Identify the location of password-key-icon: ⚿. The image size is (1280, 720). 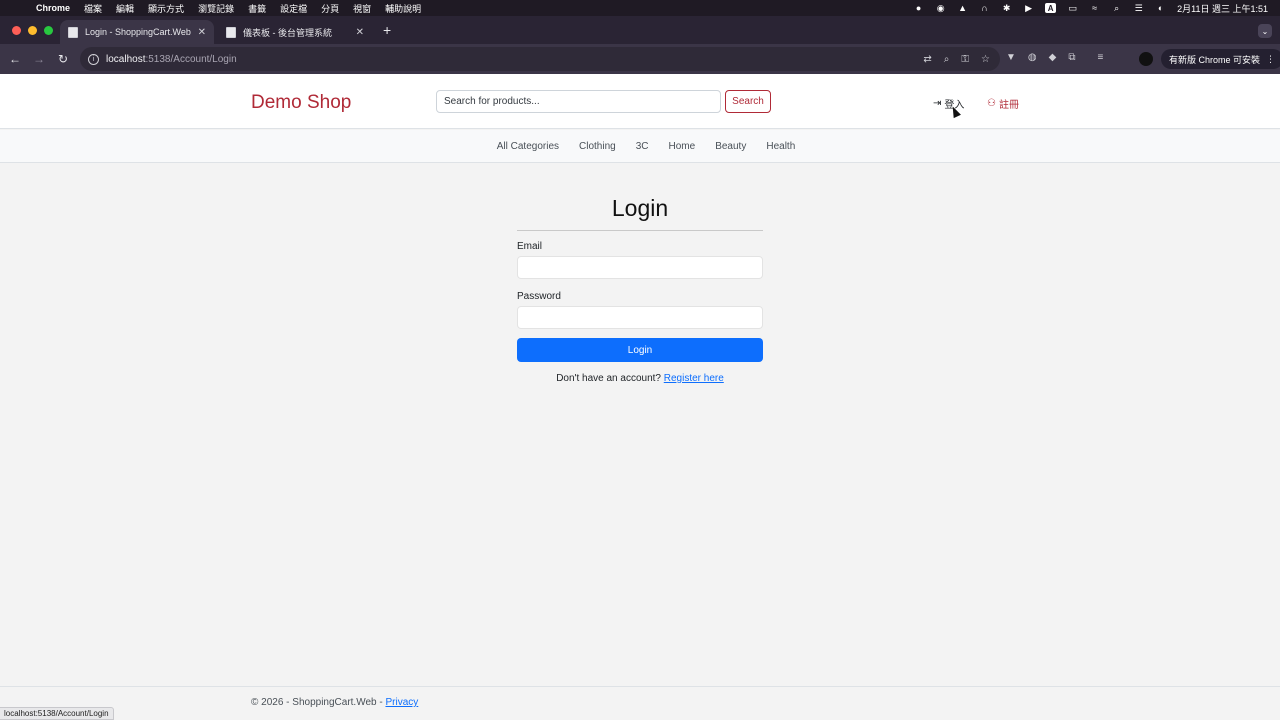
(965, 59).